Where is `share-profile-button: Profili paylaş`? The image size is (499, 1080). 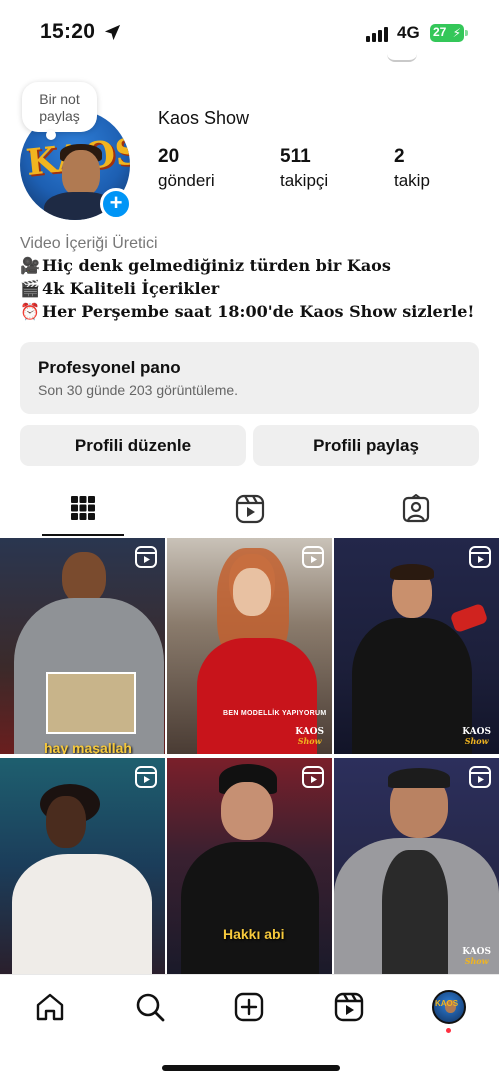 share-profile-button: Profili paylaş is located at coordinates (366, 445).